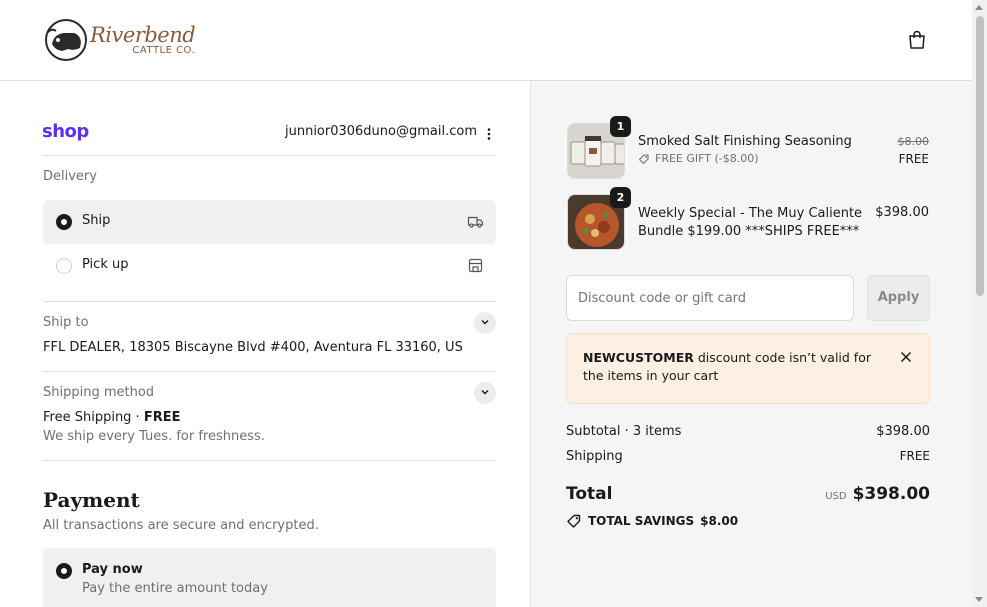 The width and height of the screenshot is (987, 607). What do you see at coordinates (980, 156) in the screenshot?
I see `scrollbar-thumb` at bounding box center [980, 156].